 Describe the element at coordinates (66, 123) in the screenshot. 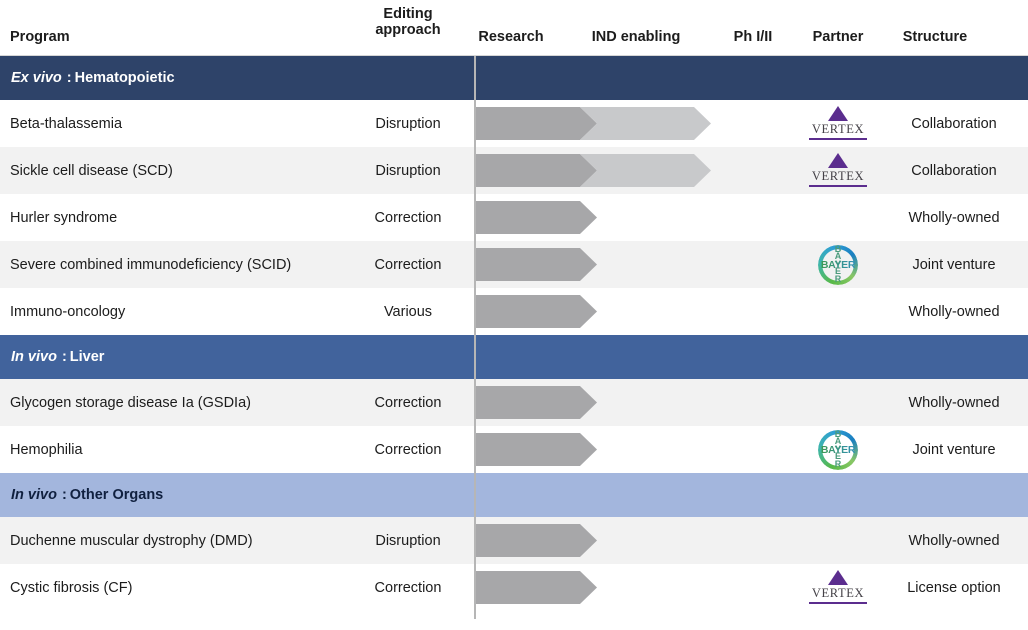

I see `cell-program: Beta-thalassemia` at that location.